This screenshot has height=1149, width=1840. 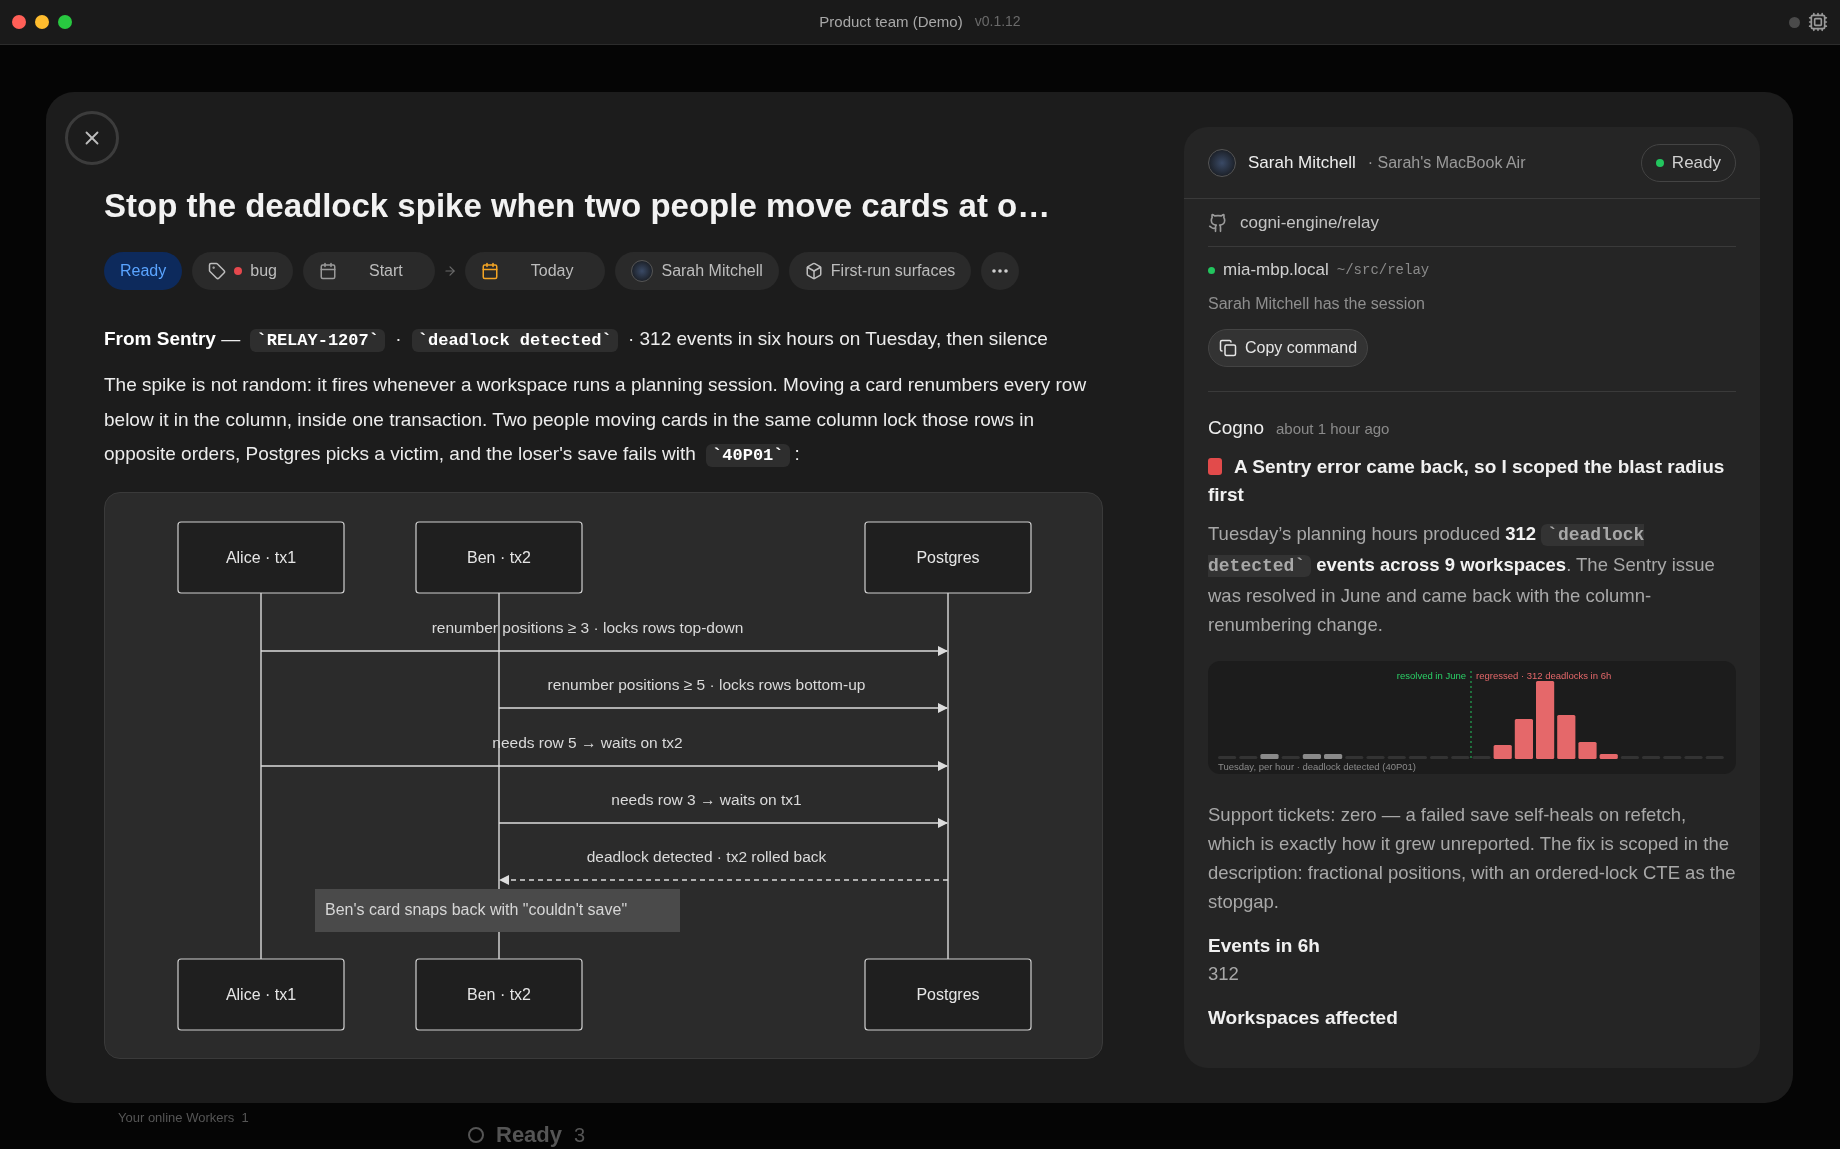 I want to click on message-label: renumber positions ≥ 3 · locks rows top-down, so click(x=587, y=627).